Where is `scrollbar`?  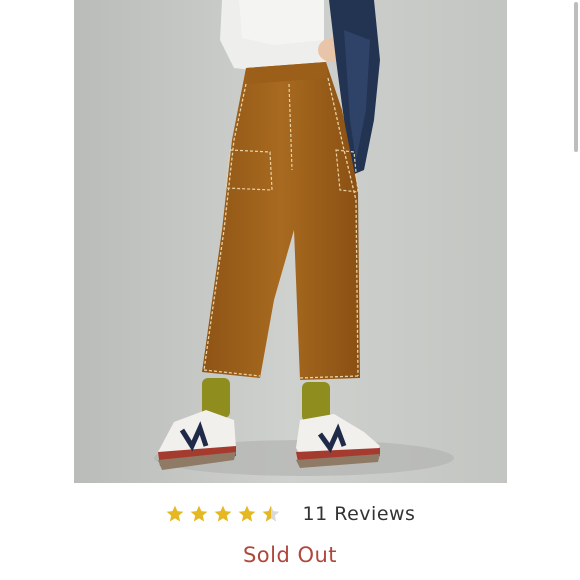 scrollbar is located at coordinates (576, 290).